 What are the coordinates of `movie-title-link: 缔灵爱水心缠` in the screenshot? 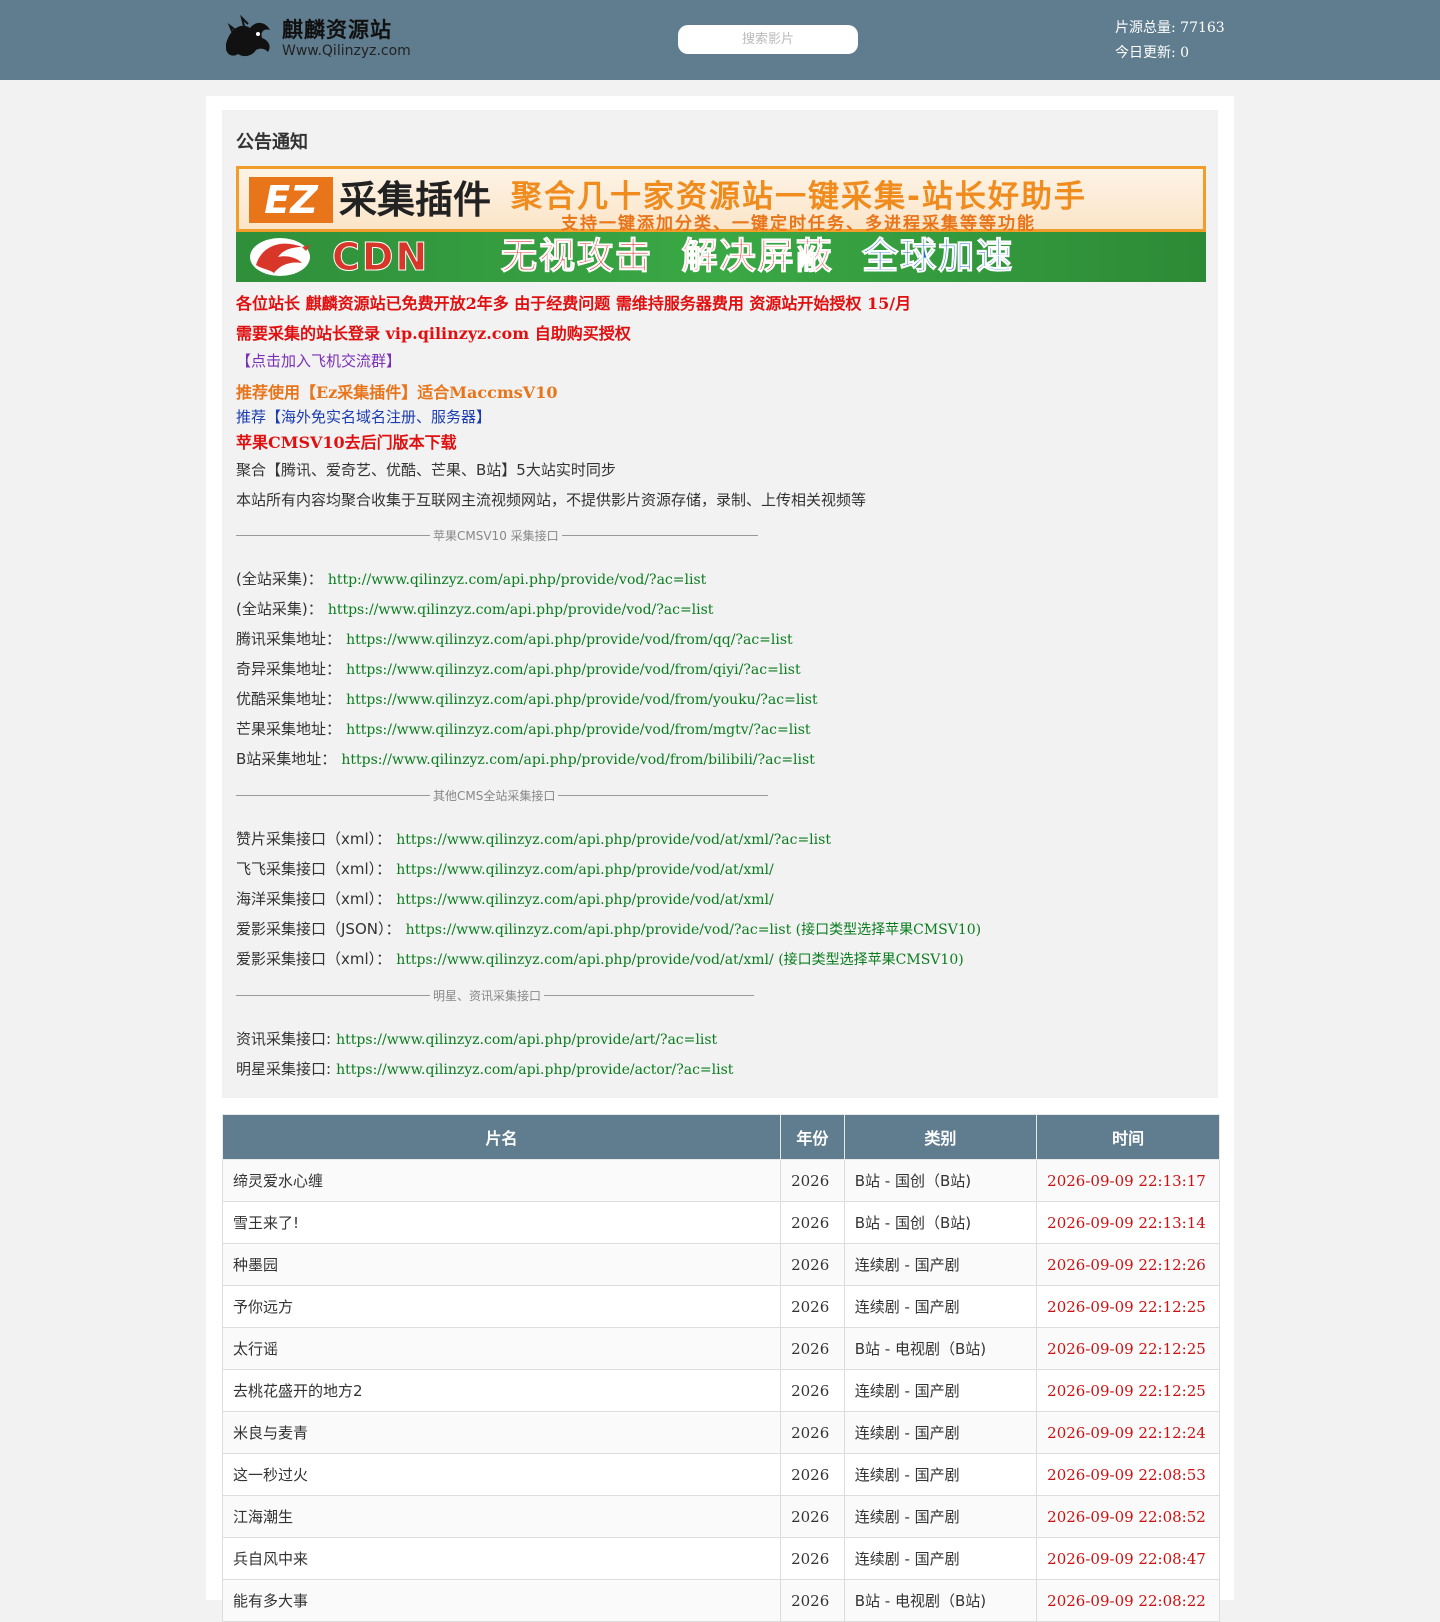 It's located at (501, 1180).